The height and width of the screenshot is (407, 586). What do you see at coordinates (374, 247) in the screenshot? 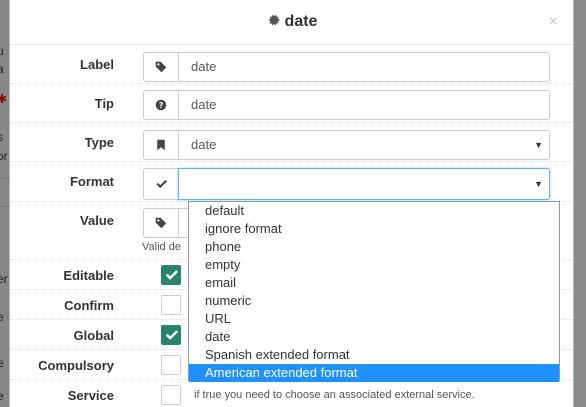
I see `format-option: phone` at bounding box center [374, 247].